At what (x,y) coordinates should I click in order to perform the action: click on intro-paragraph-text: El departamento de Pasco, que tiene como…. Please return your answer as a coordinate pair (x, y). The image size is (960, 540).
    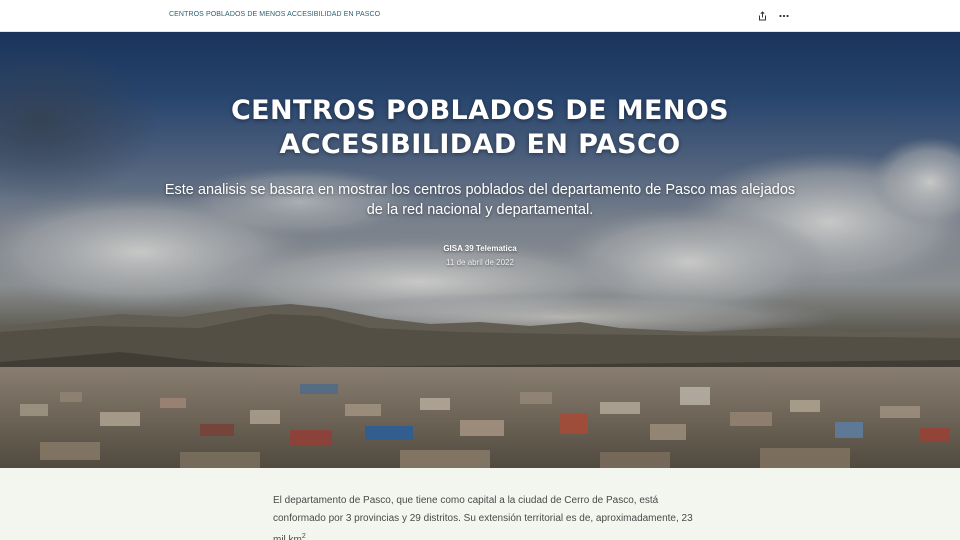
    Looking at the image, I should click on (483, 517).